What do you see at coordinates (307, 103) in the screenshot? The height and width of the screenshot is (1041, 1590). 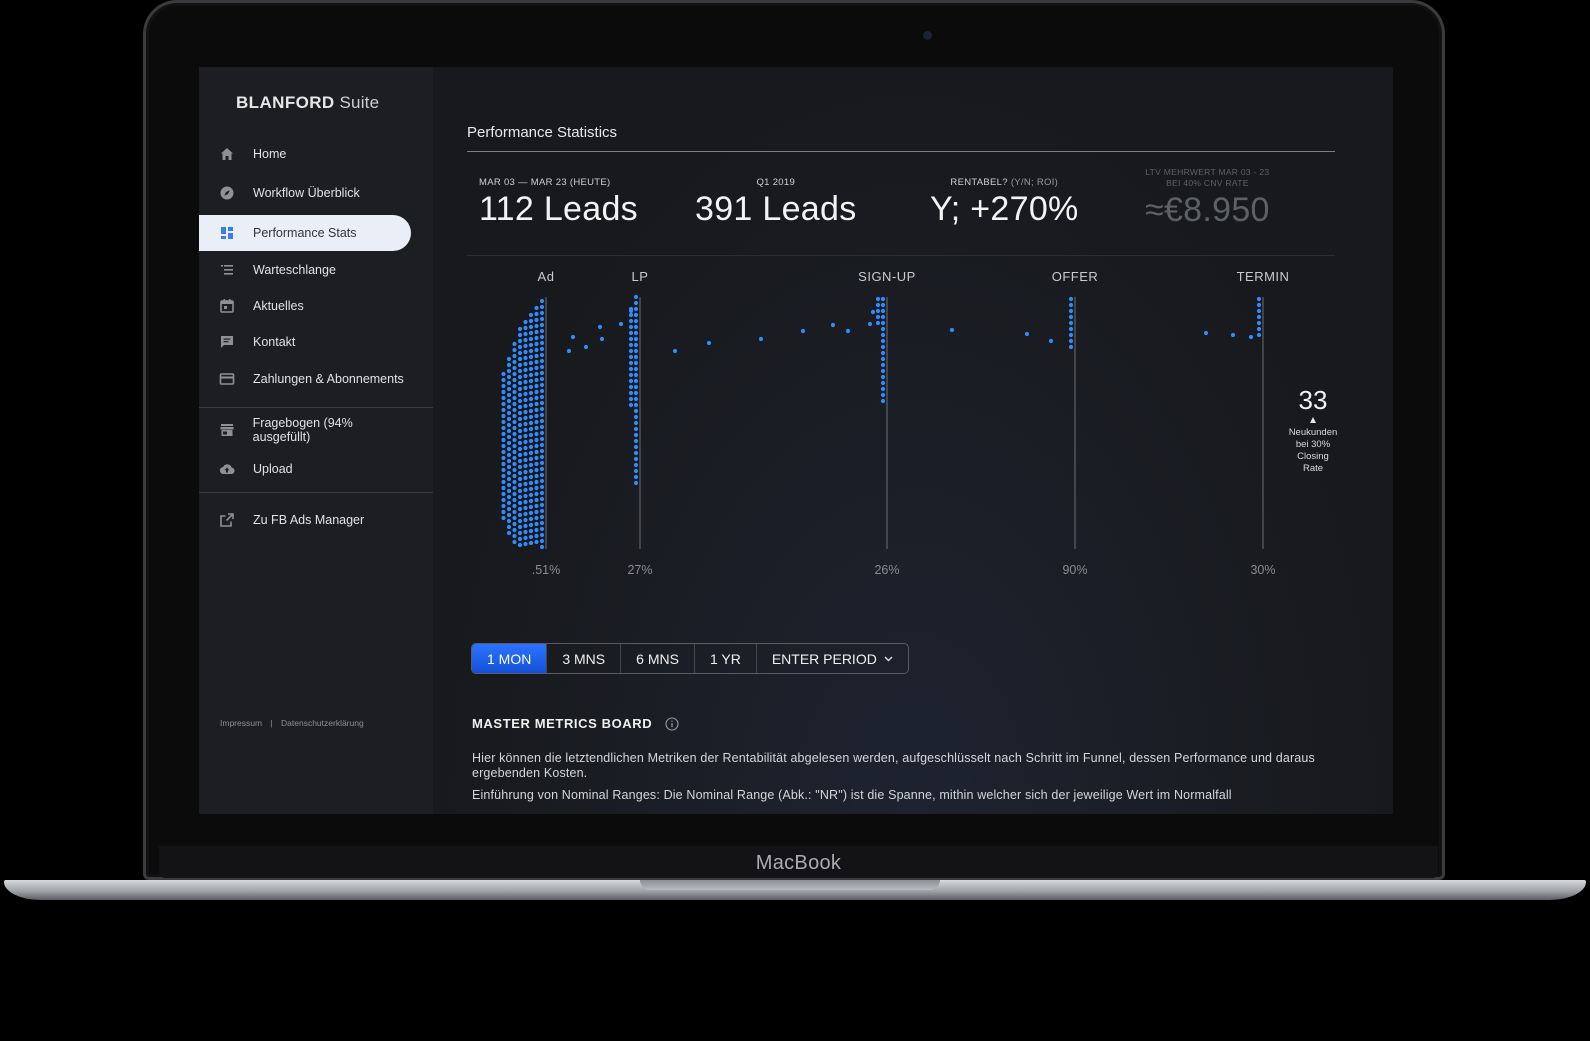 I see `brand-logo: BLANFORD Suite` at bounding box center [307, 103].